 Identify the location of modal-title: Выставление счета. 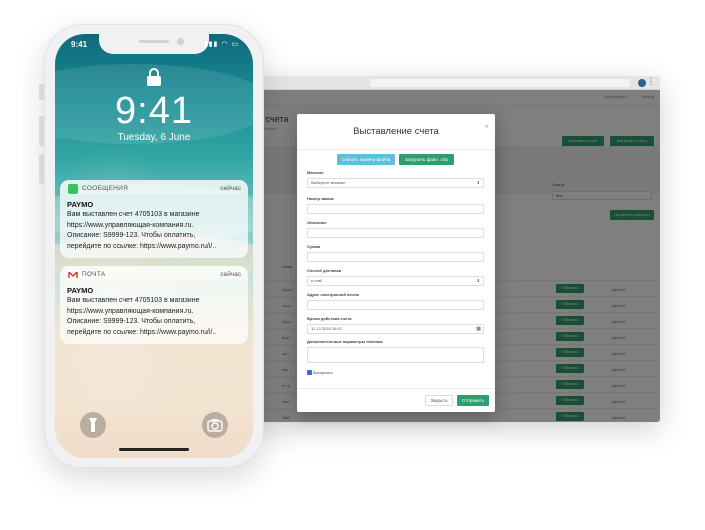
(396, 131).